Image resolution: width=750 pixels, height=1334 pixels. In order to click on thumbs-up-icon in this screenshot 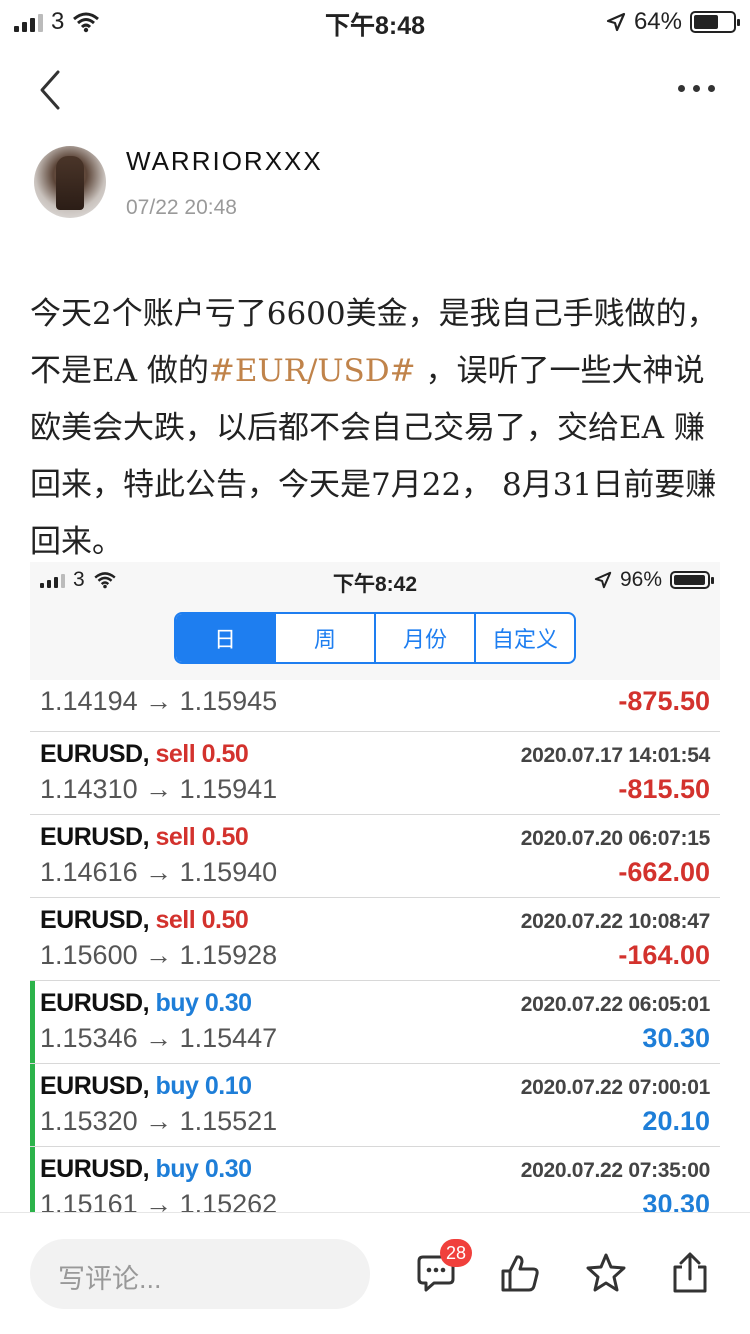, I will do `click(520, 1273)`.